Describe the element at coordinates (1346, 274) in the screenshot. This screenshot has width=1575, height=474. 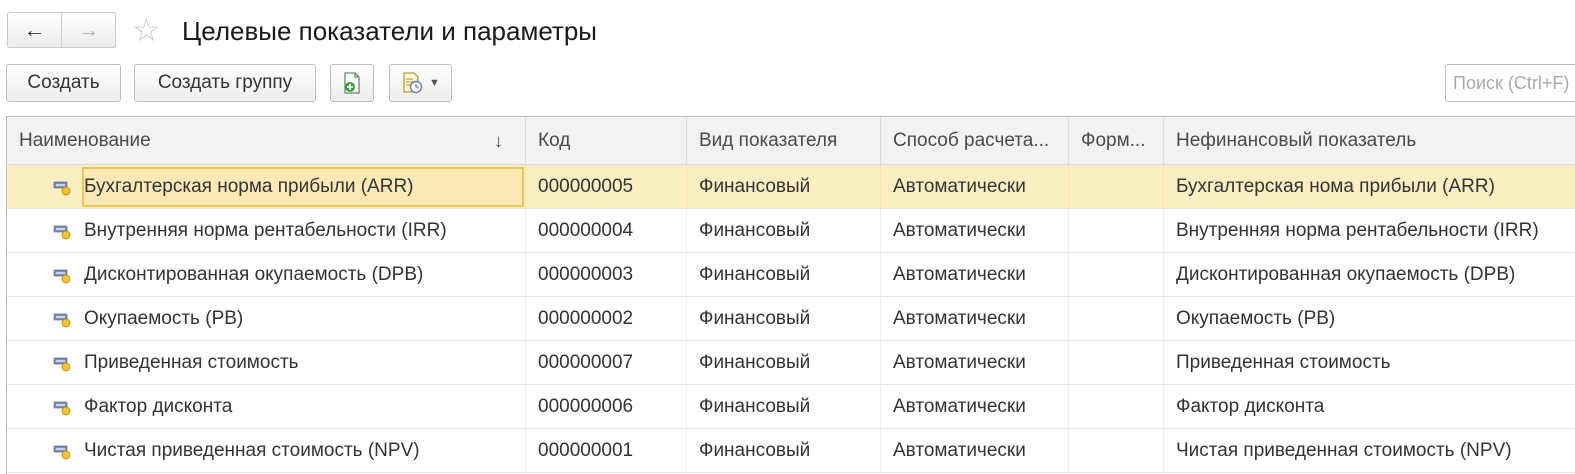
I see `cell-nonfinancial: Дисконтированная окупаемость (DPB)` at that location.